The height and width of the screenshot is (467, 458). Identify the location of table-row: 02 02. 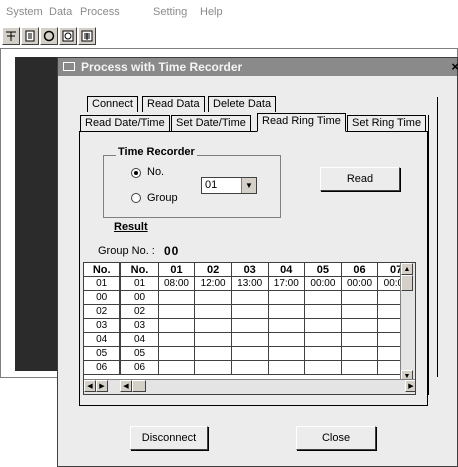
(249, 311).